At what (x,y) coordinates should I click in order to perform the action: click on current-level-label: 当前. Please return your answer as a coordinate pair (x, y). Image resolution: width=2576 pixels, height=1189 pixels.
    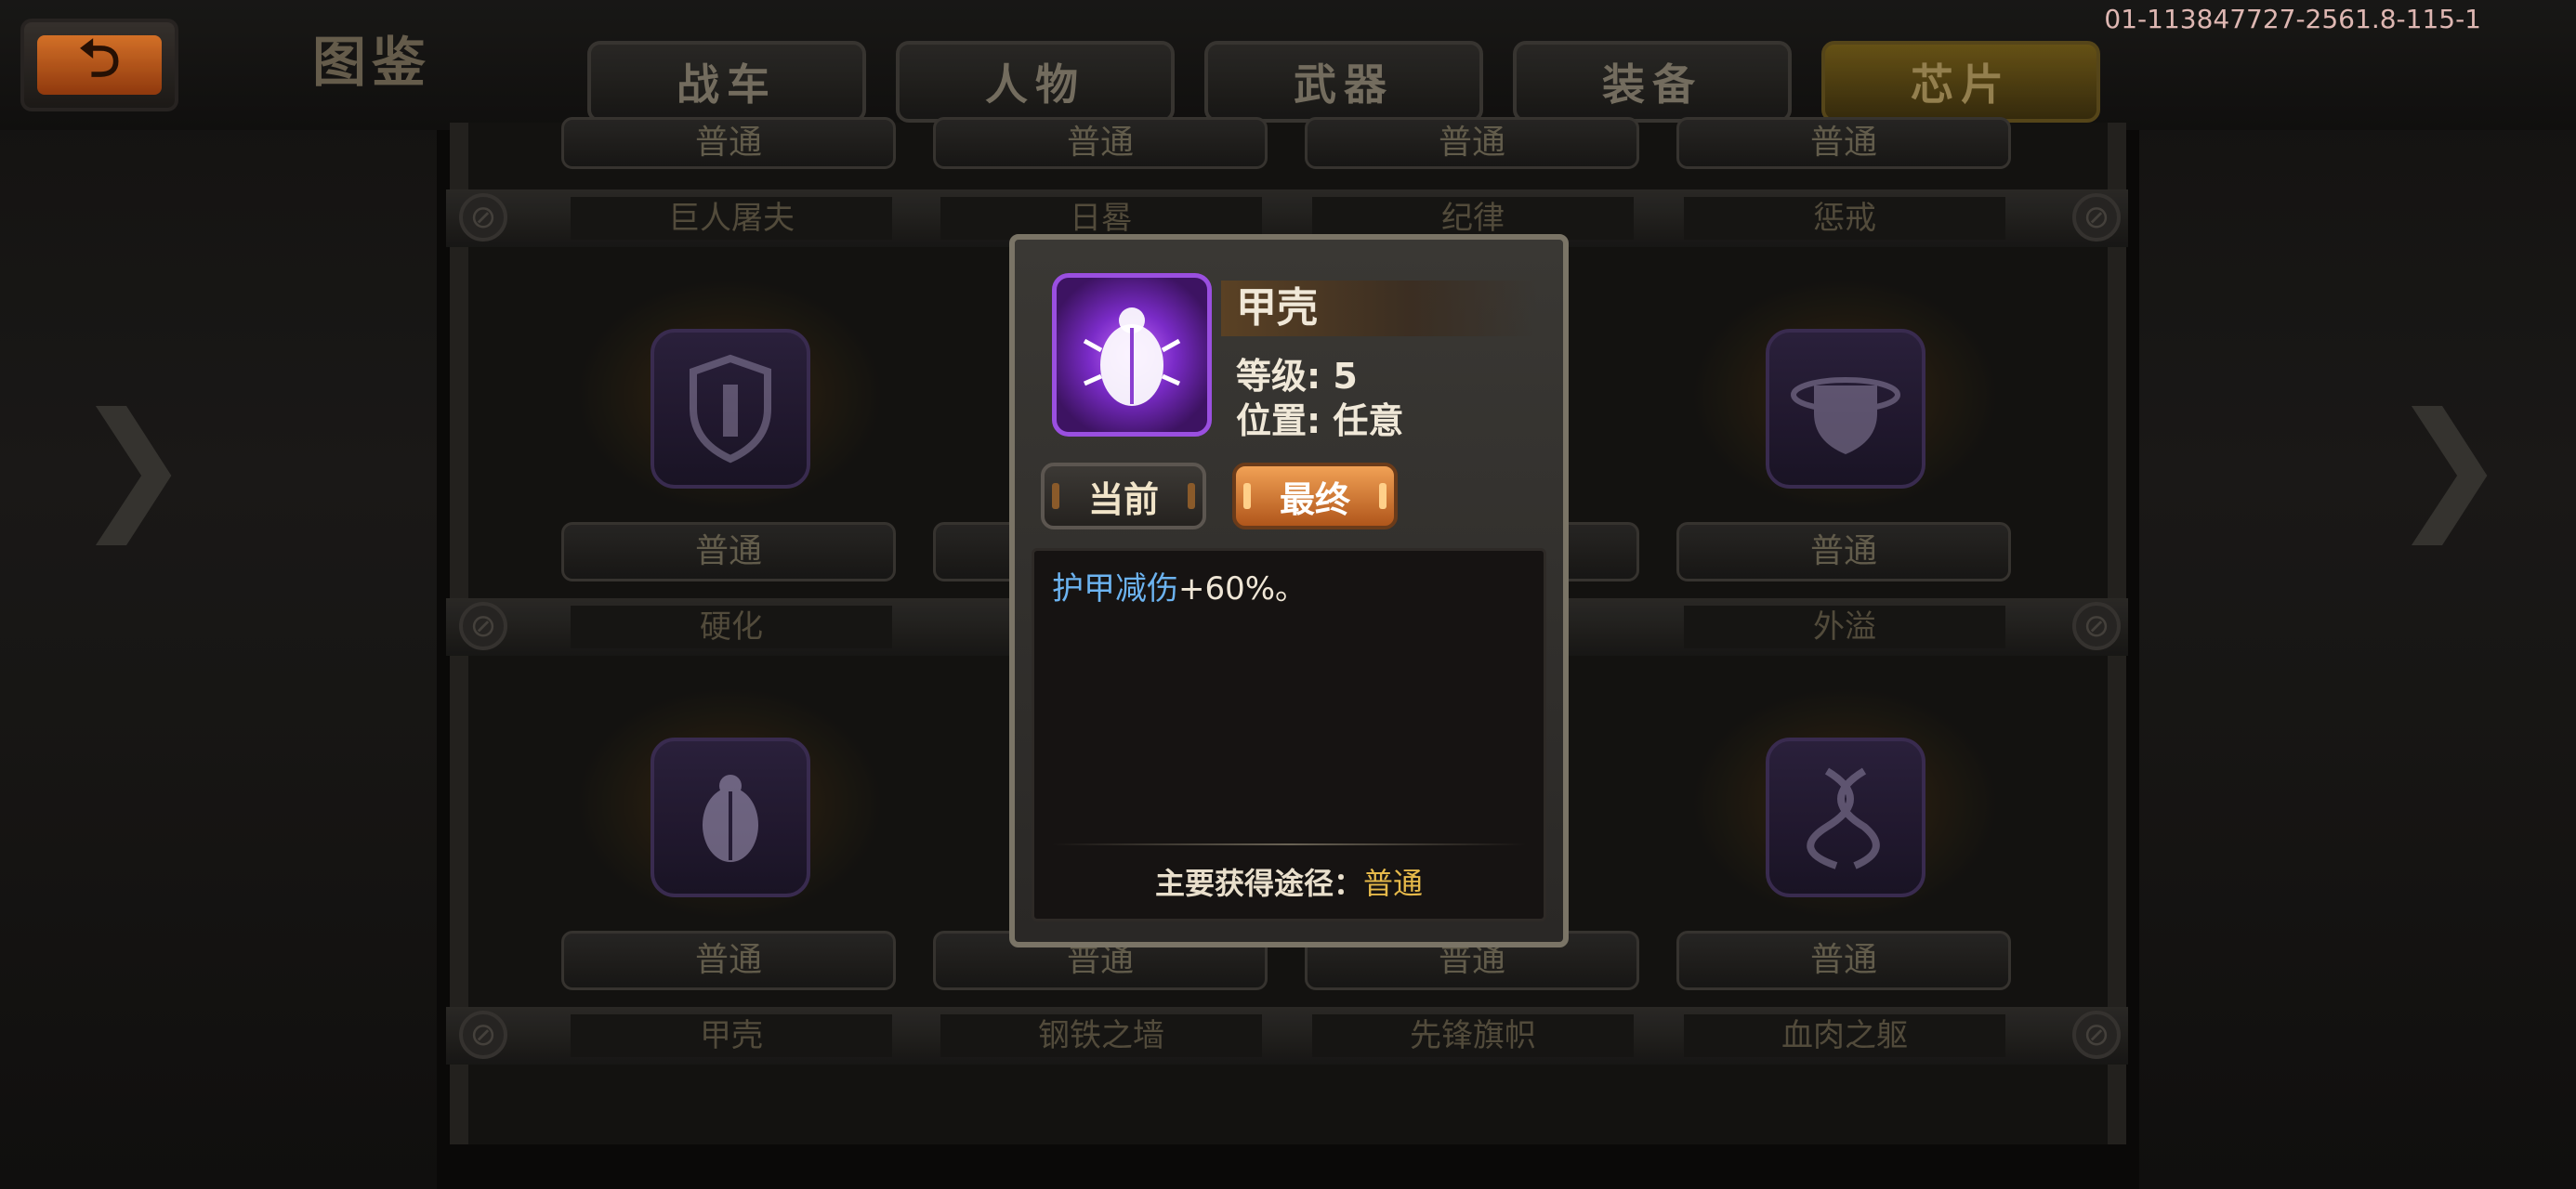
    Looking at the image, I should click on (1123, 499).